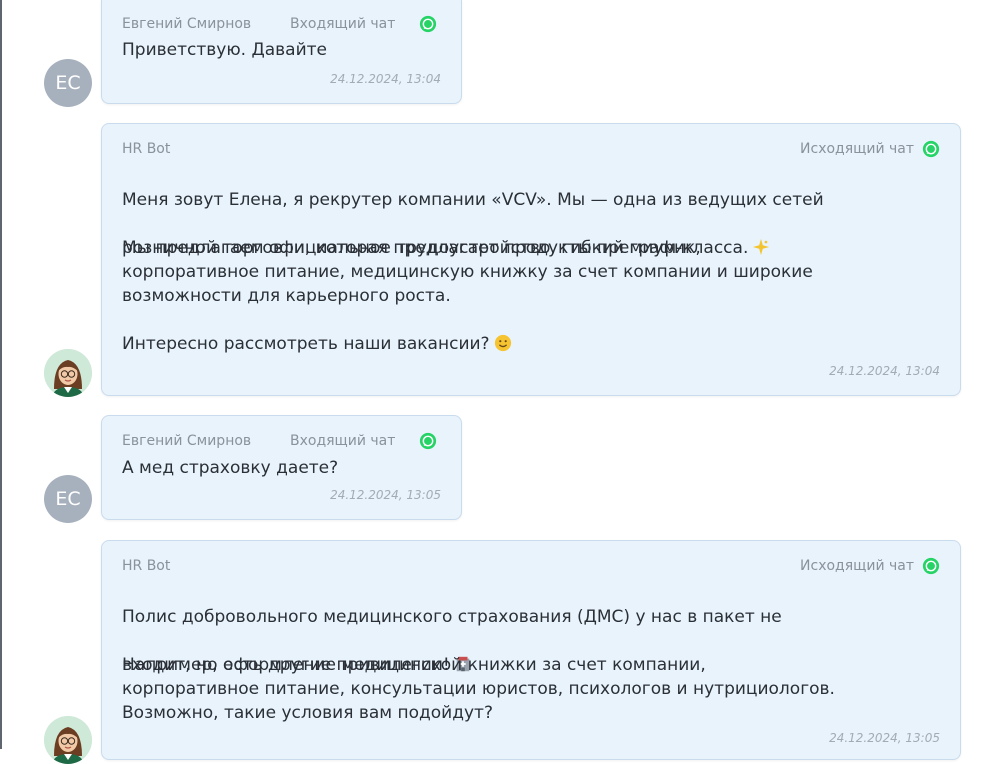 This screenshot has height=764, width=1000. I want to click on left-border, so click(1, 374).